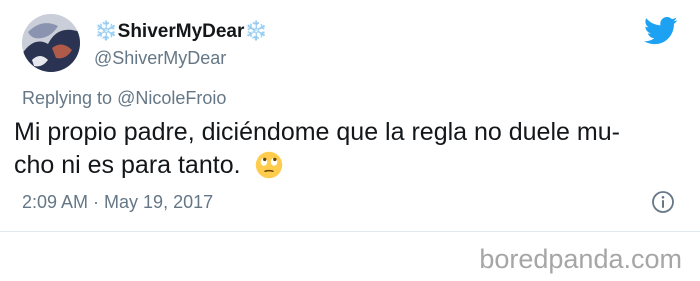 This screenshot has height=281, width=700. What do you see at coordinates (268, 165) in the screenshot?
I see `rolling-eyes-emoji-icon` at bounding box center [268, 165].